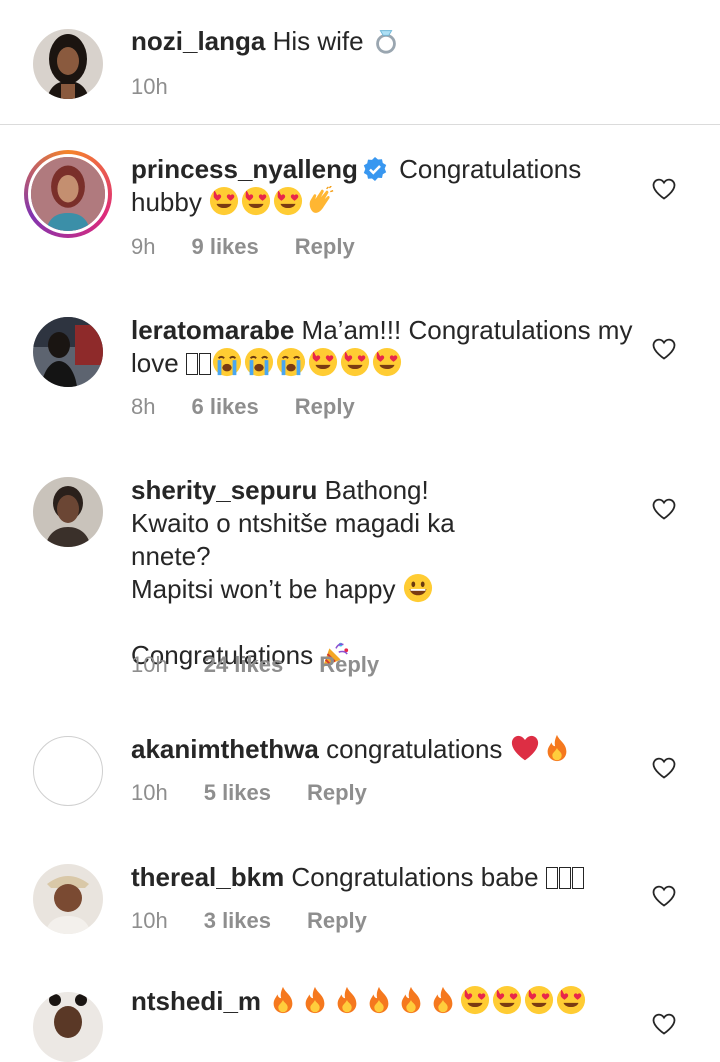 The width and height of the screenshot is (720, 1062). I want to click on comment-body-line-2: Mapitsi won’t be happy, so click(263, 589).